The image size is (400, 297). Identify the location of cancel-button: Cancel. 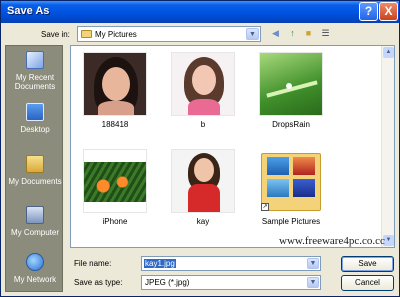
(367, 283).